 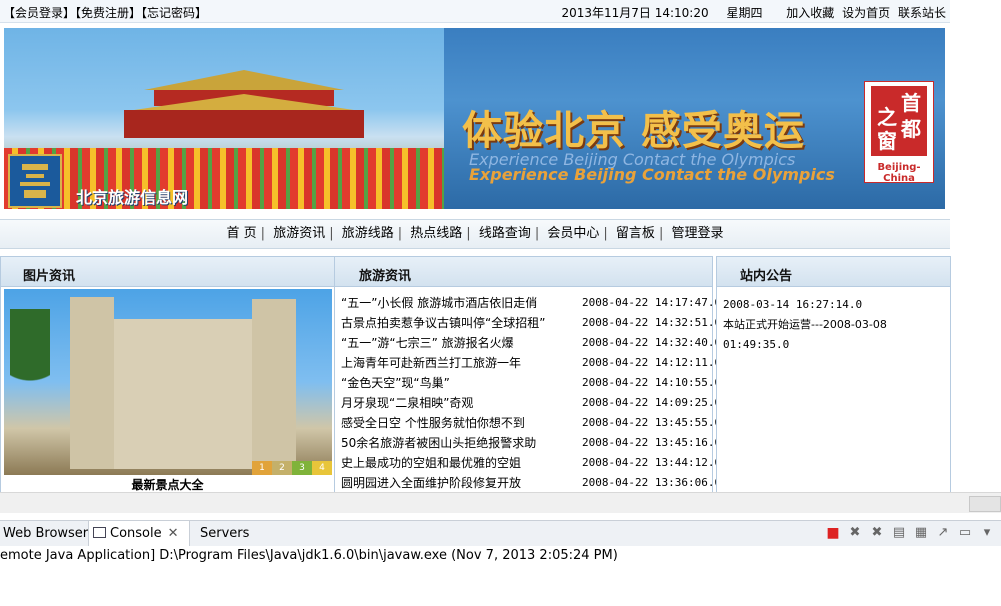 I want to click on news-item: 古景点拍卖惹争议古镇叫停“全球招租” 2008-04-22 14:32:51.0, so click(x=531, y=323).